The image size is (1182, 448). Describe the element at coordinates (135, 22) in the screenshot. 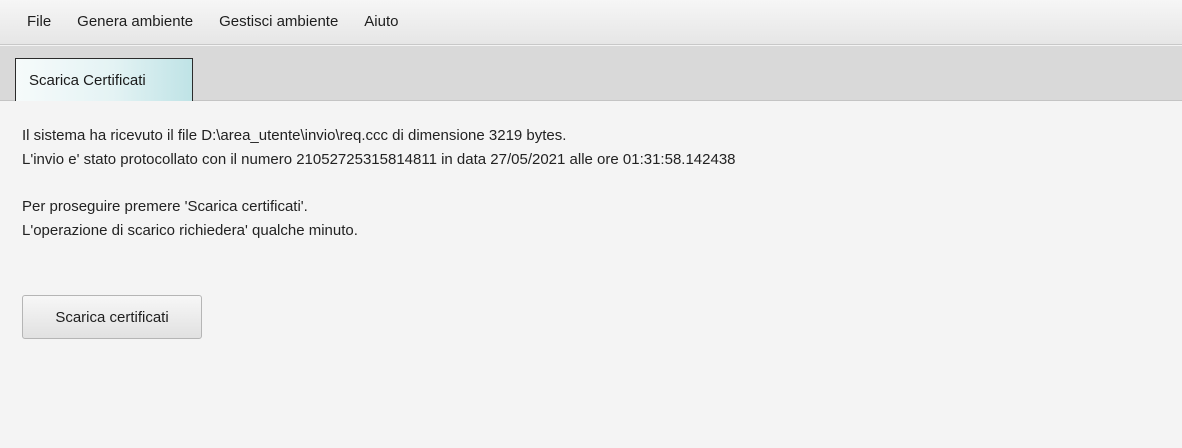

I see `menu-genera-ambiente: Genera ambiente` at that location.